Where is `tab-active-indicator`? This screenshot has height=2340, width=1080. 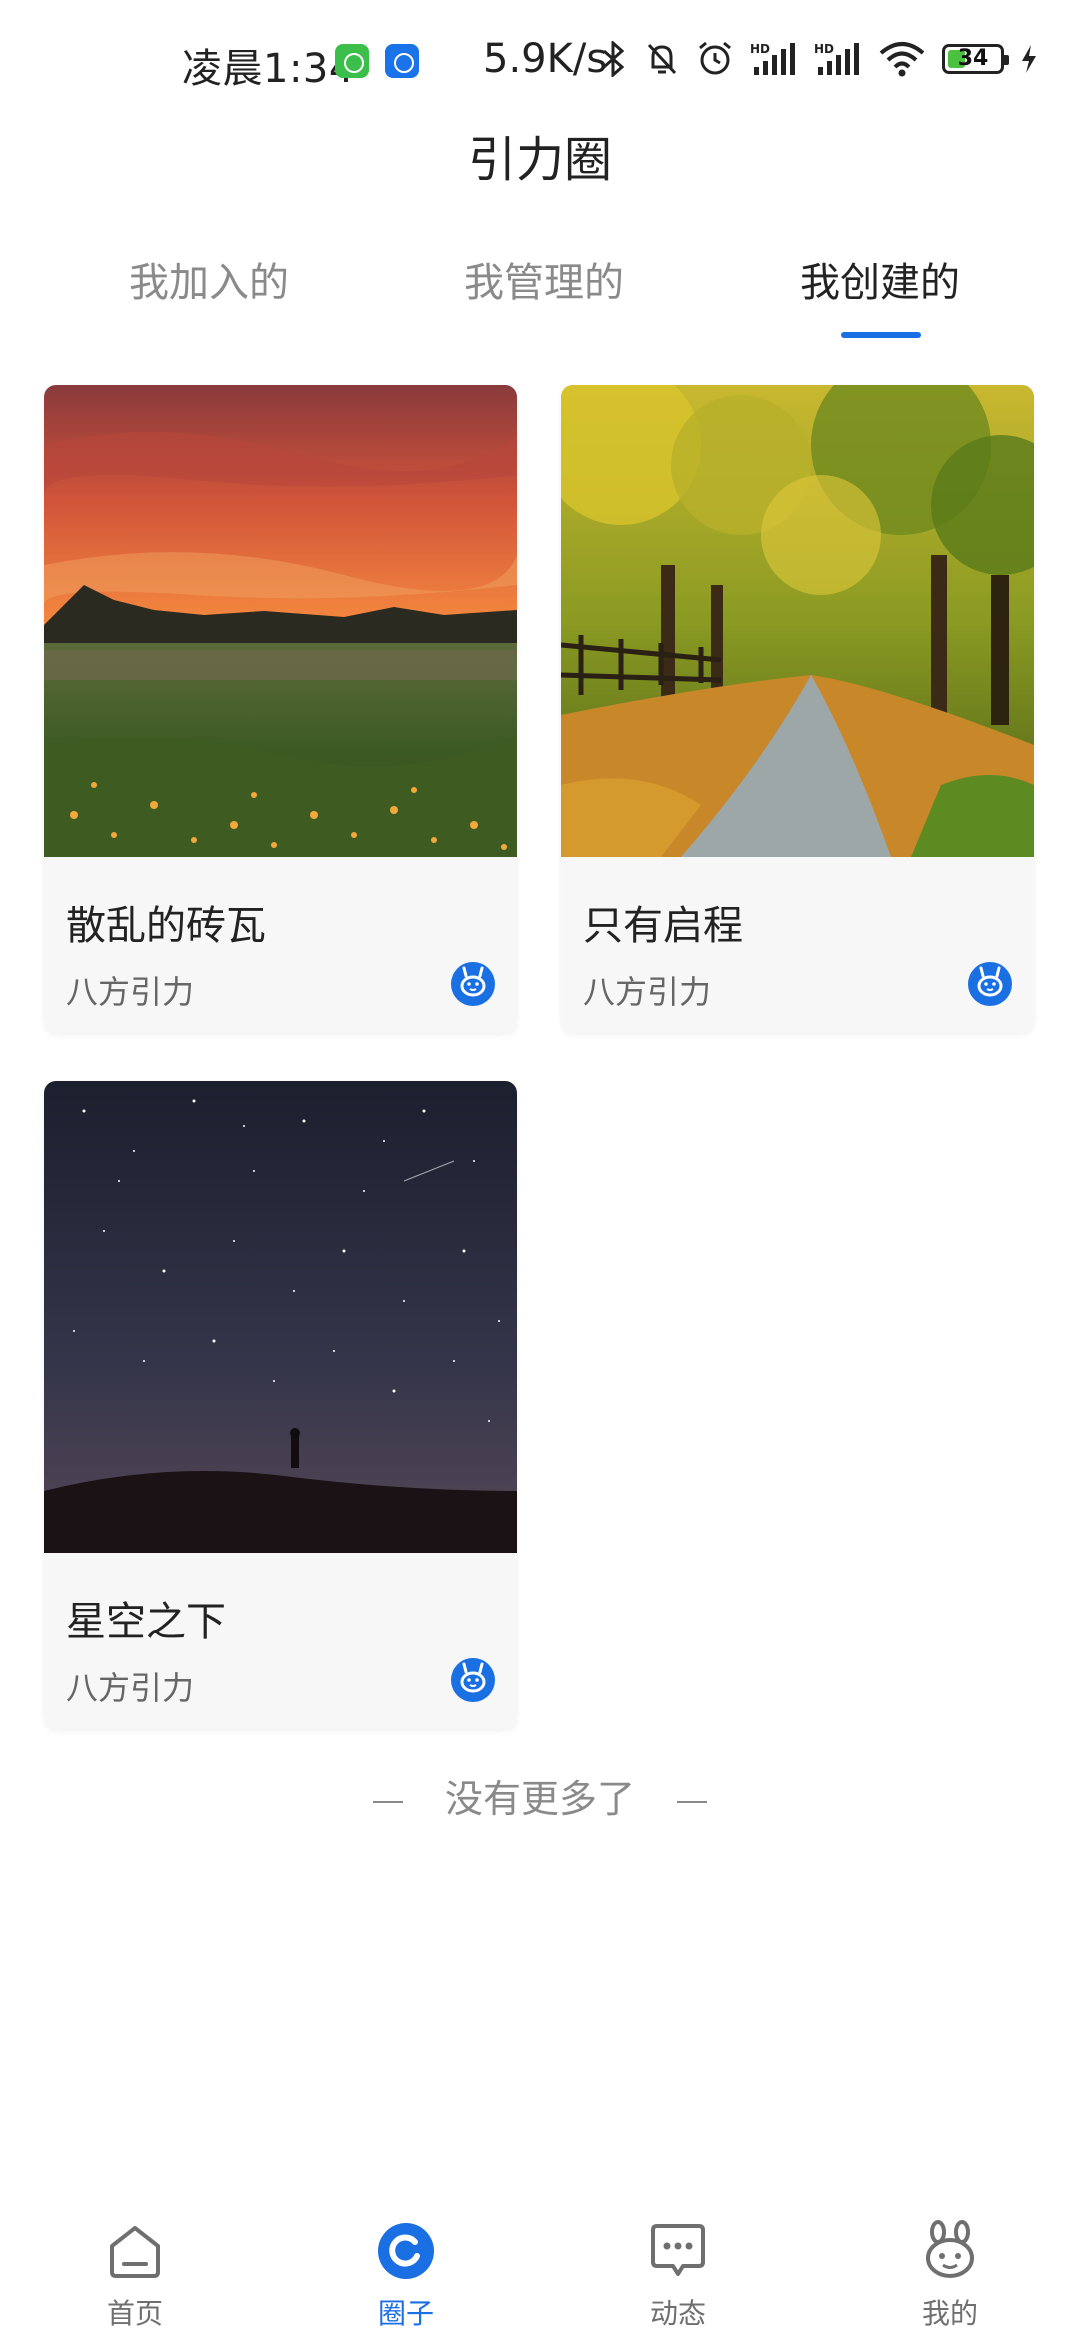 tab-active-indicator is located at coordinates (881, 335).